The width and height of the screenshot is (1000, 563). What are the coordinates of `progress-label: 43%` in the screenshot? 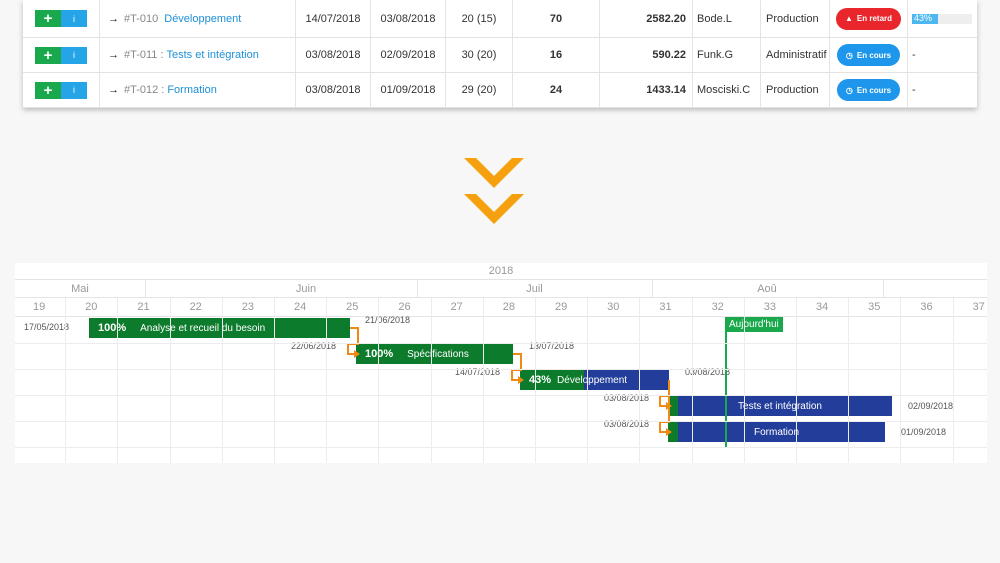 It's located at (923, 17).